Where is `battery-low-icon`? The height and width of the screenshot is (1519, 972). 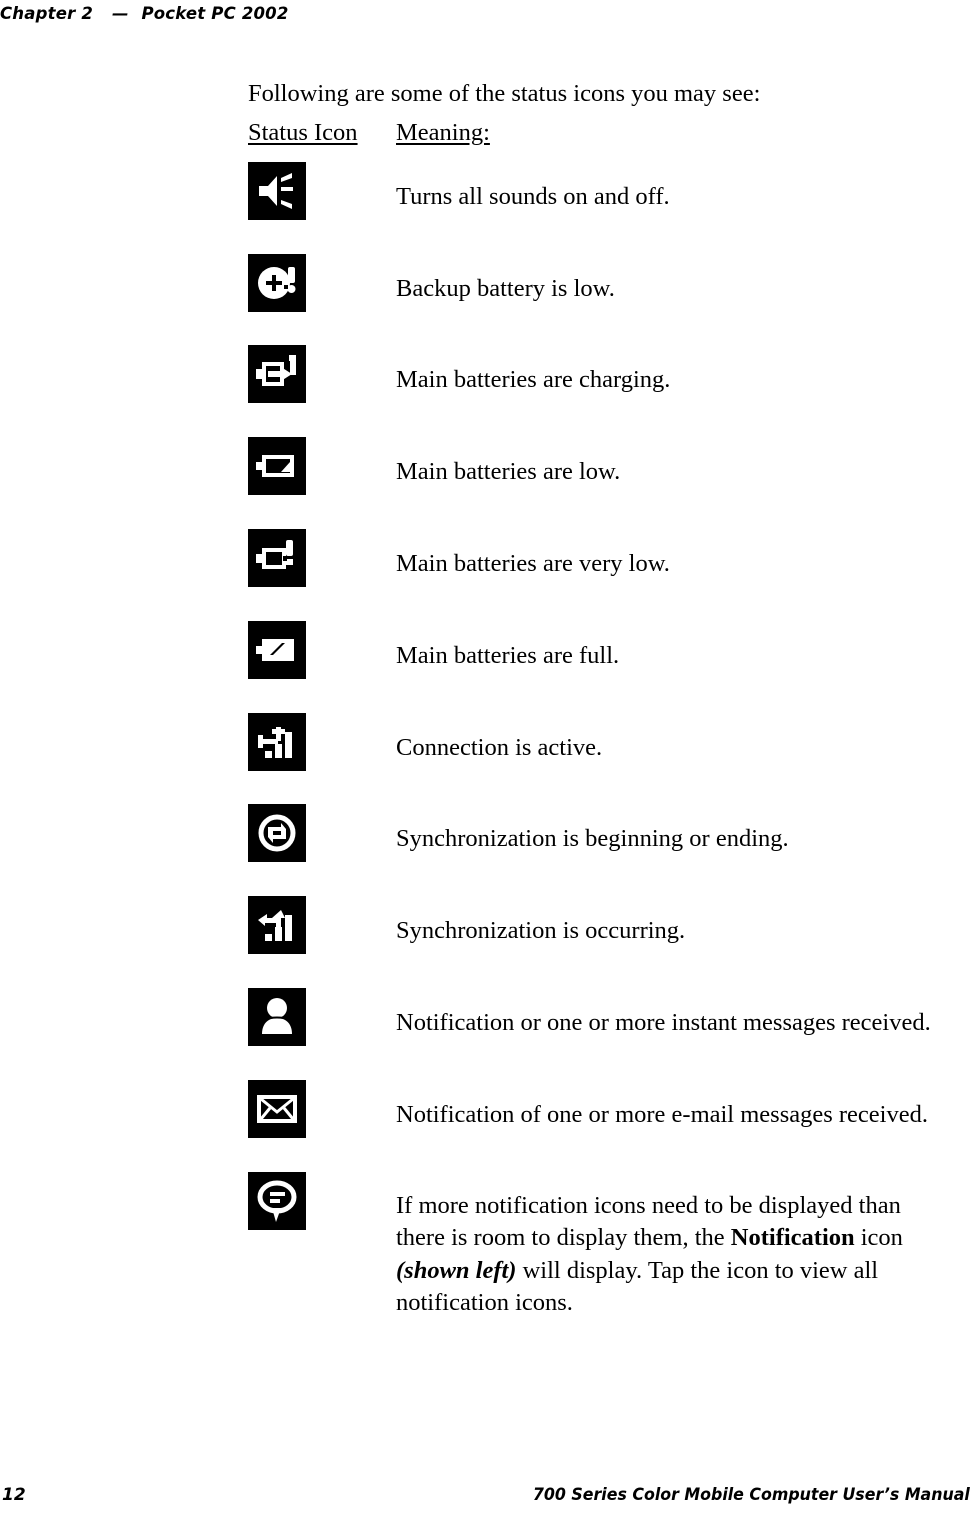 battery-low-icon is located at coordinates (277, 466).